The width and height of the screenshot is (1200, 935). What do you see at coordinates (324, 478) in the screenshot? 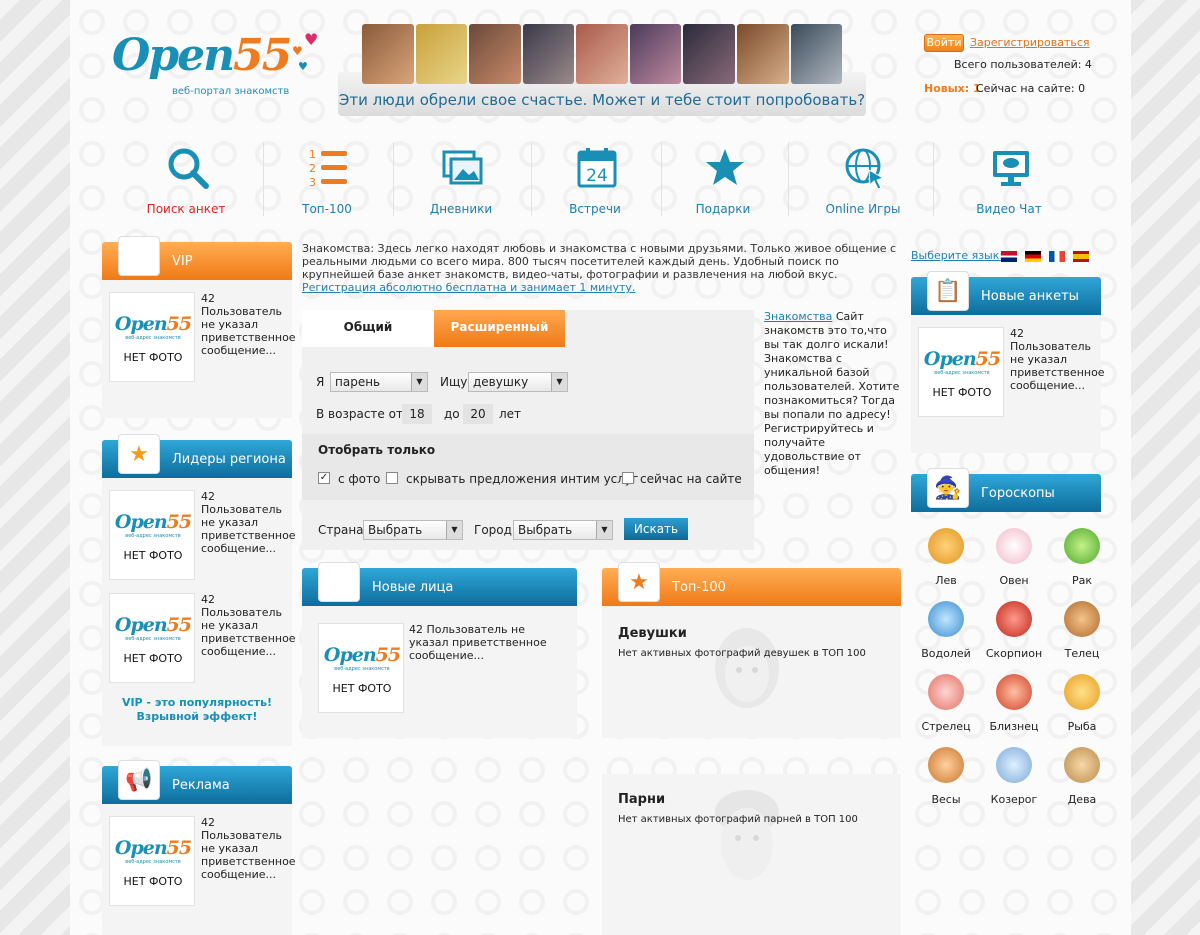
I see `with-photo-checkbox: ✓` at bounding box center [324, 478].